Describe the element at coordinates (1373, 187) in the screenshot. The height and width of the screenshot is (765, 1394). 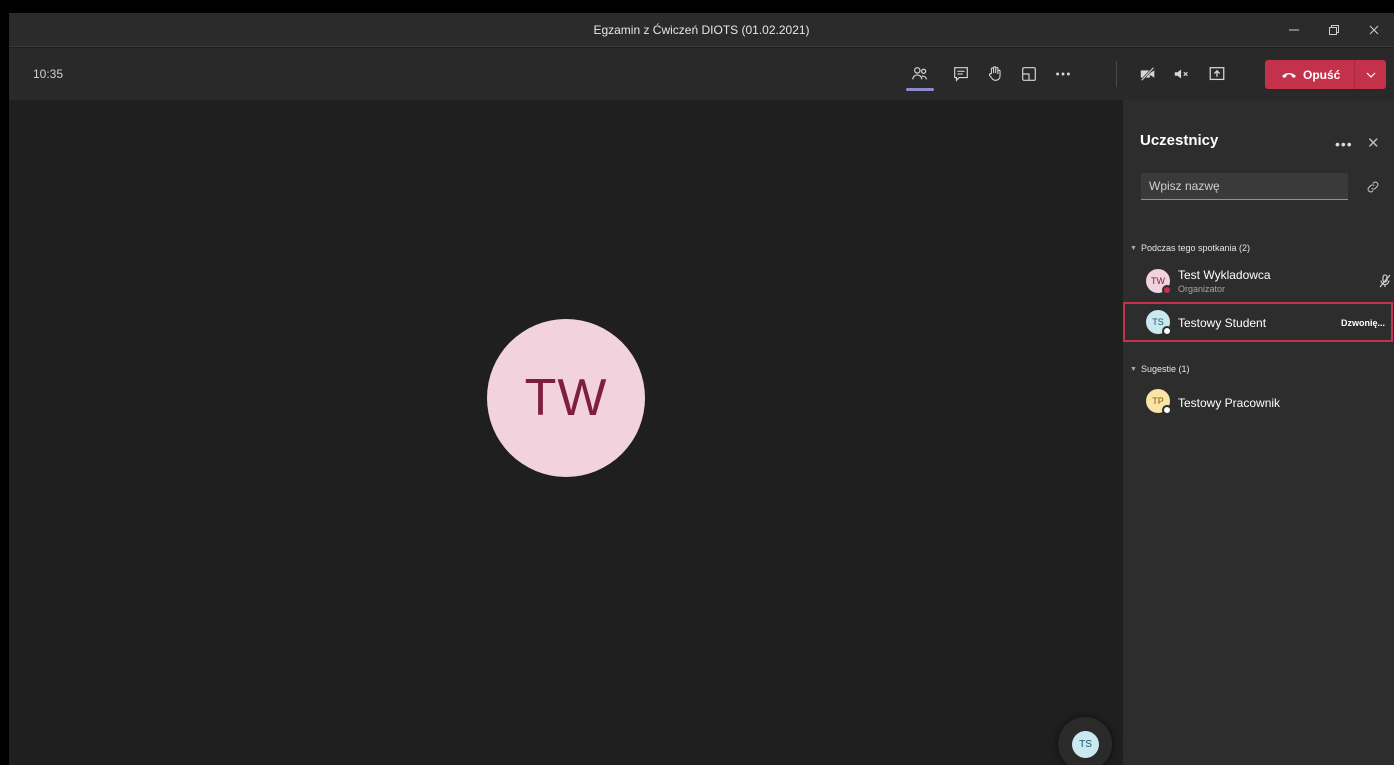
I see `share-link-icon` at that location.